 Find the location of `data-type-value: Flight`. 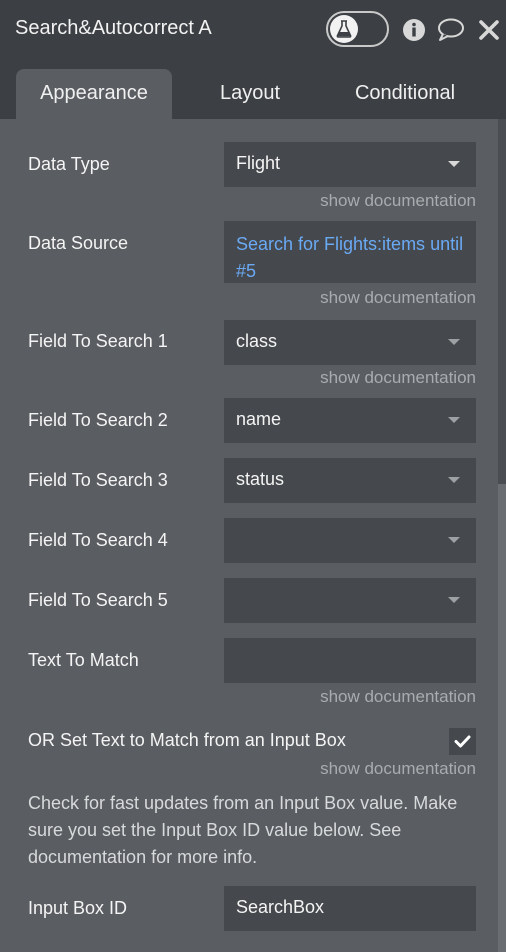

data-type-value: Flight is located at coordinates (258, 163).